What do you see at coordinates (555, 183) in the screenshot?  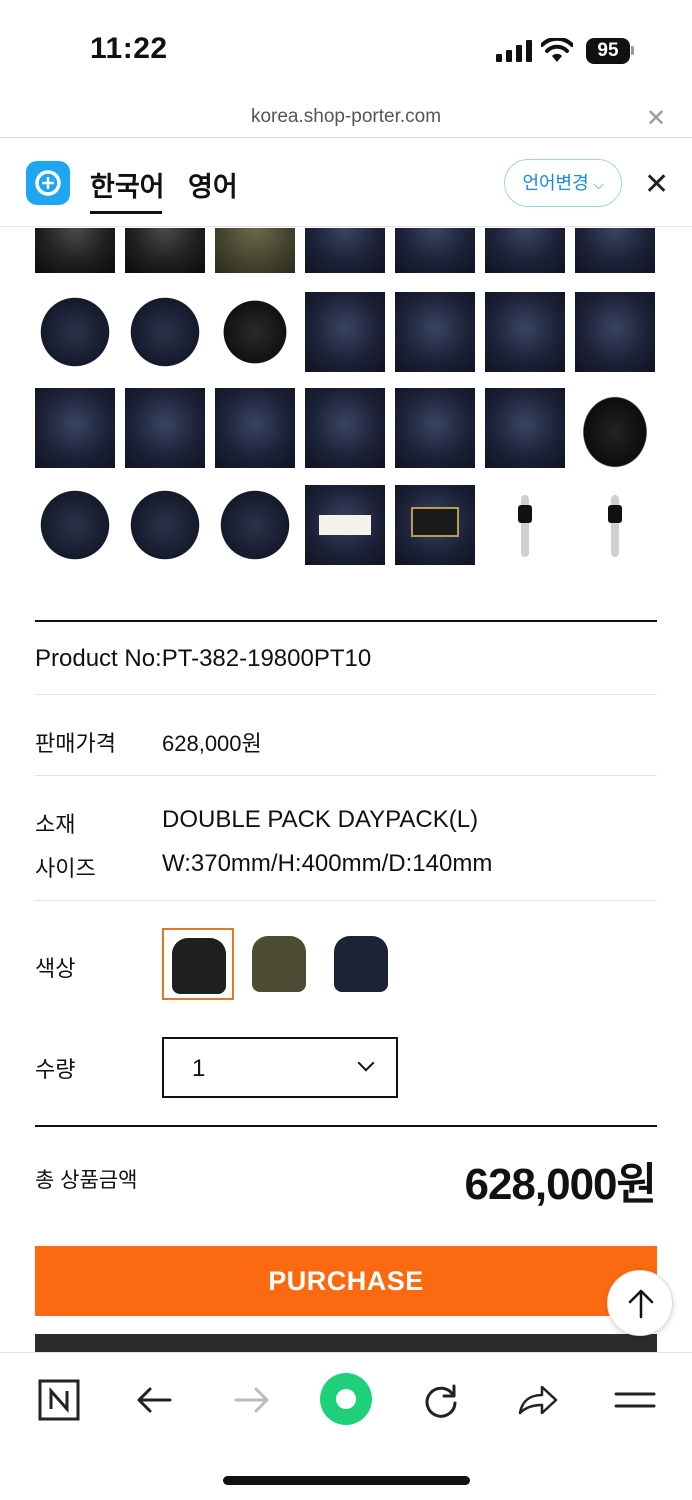 I see `change-language-label: 언어변경` at bounding box center [555, 183].